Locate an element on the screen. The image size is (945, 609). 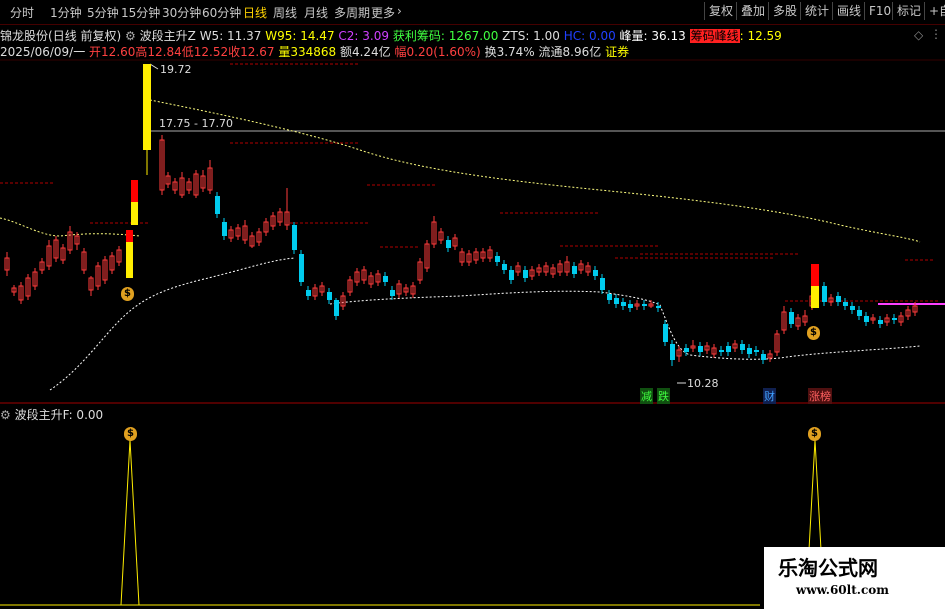
watermark-title: 乐淘公式网 is located at coordinates (828, 568).